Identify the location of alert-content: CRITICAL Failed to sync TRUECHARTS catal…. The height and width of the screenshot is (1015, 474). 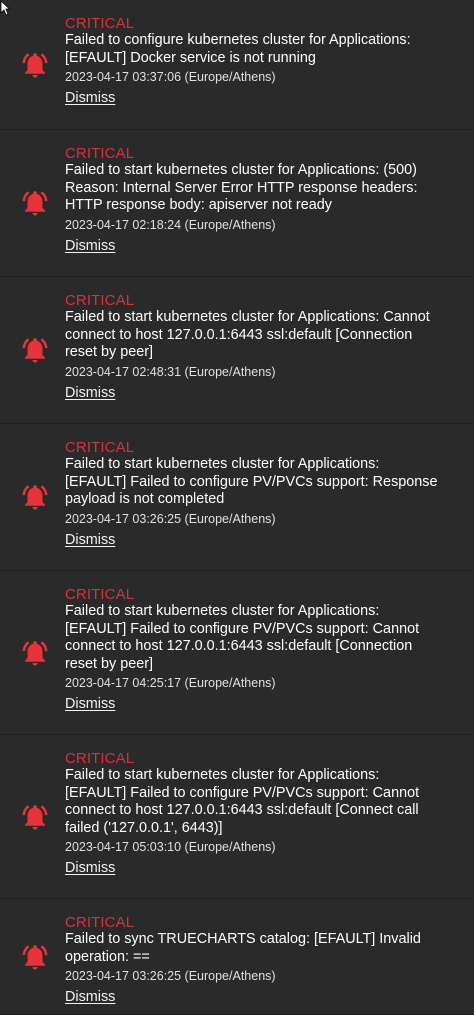
(264, 960).